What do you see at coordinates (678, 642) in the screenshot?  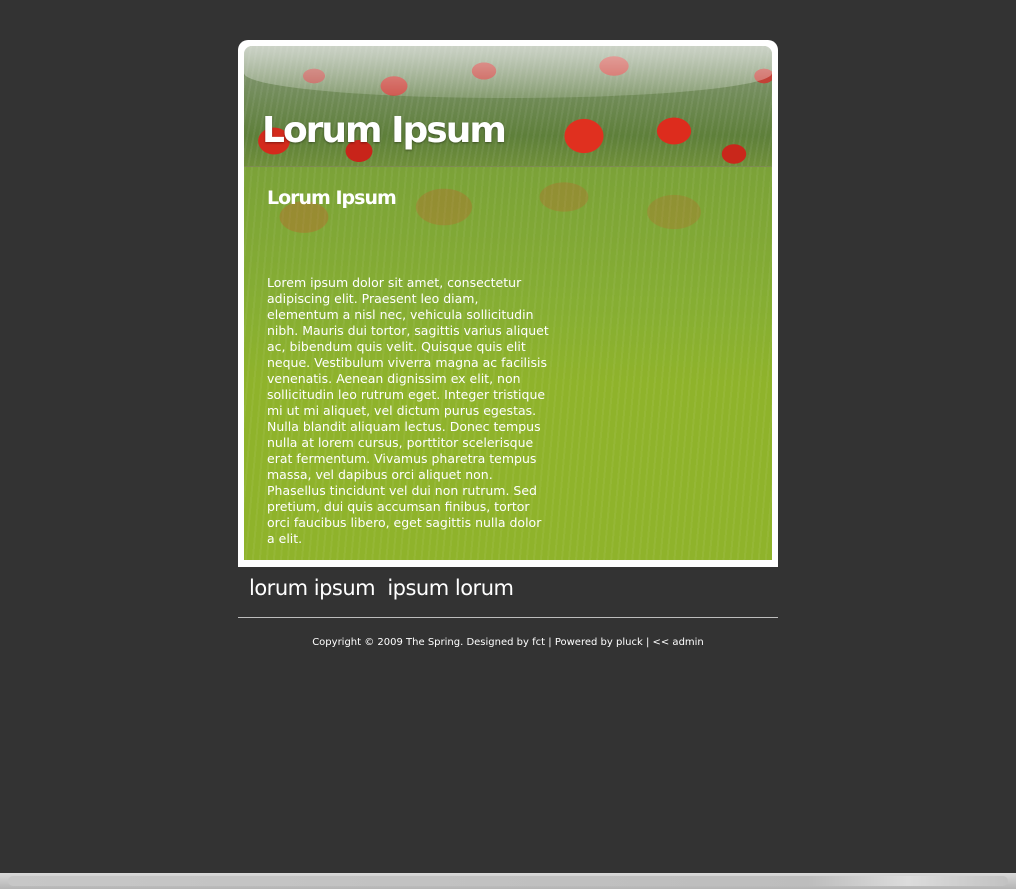 I see `admin-link: << admin` at bounding box center [678, 642].